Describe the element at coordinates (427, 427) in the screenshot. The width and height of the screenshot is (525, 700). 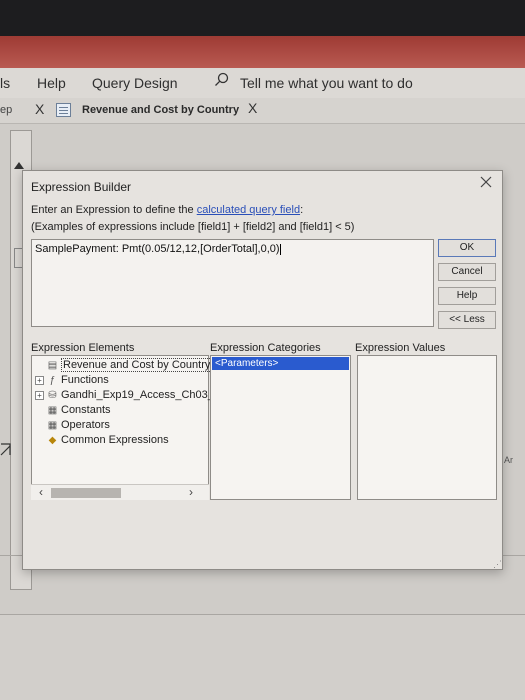
I see `expression-values-list` at that location.